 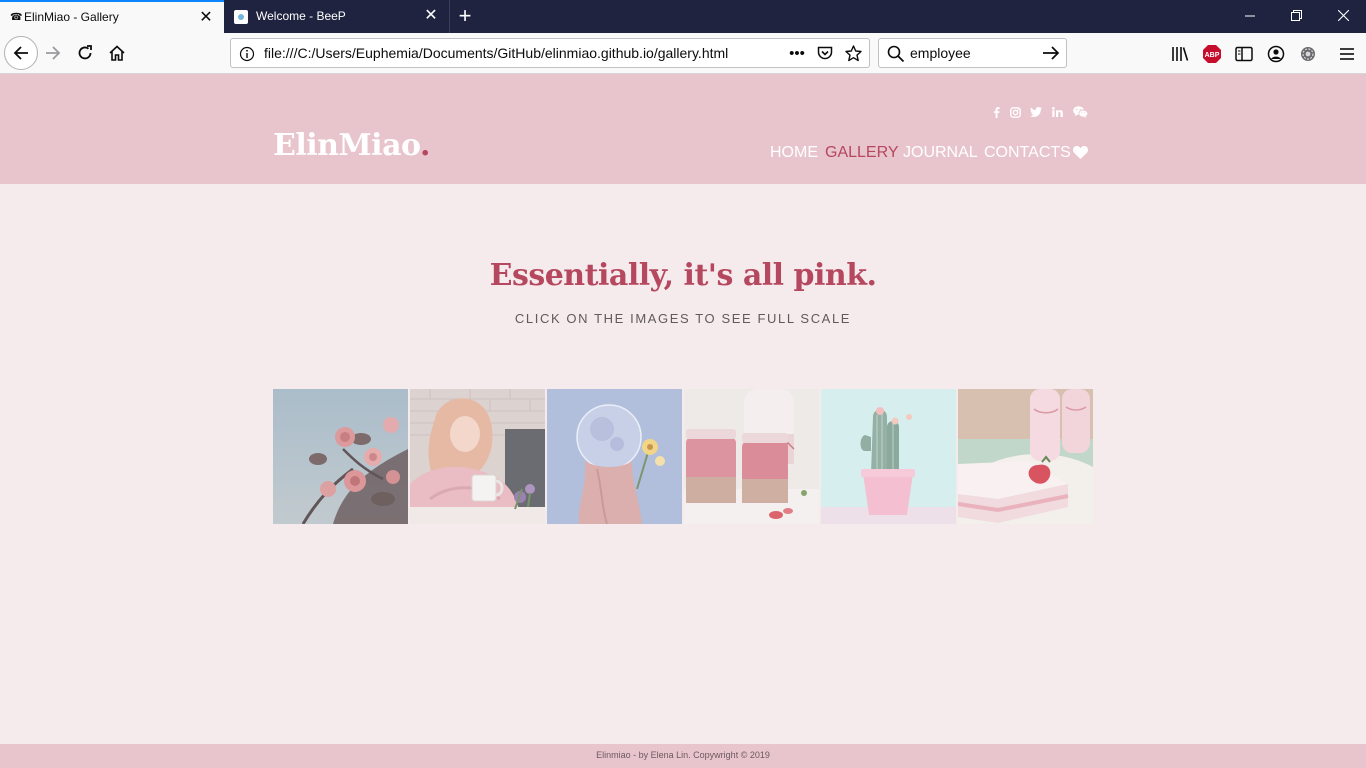 I want to click on reader-sidebar-icon, so click(x=1244, y=54).